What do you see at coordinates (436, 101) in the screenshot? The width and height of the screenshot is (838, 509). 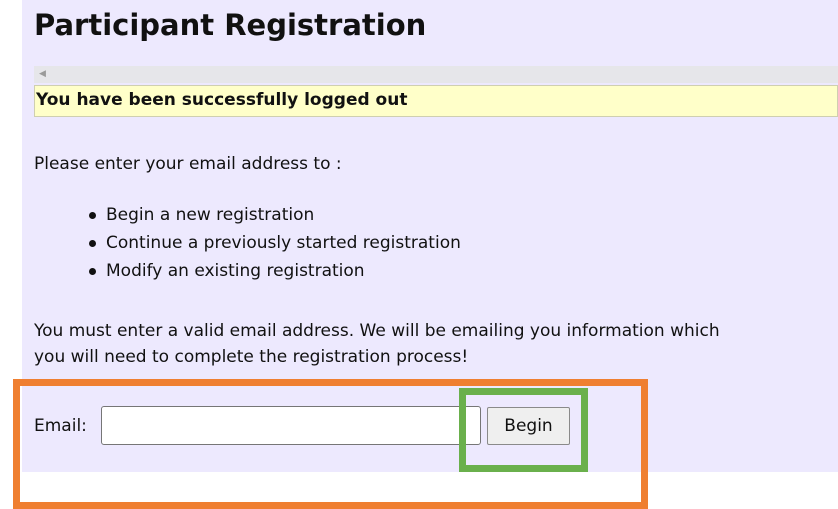 I see `logout-notice: You have been successfully logged out` at bounding box center [436, 101].